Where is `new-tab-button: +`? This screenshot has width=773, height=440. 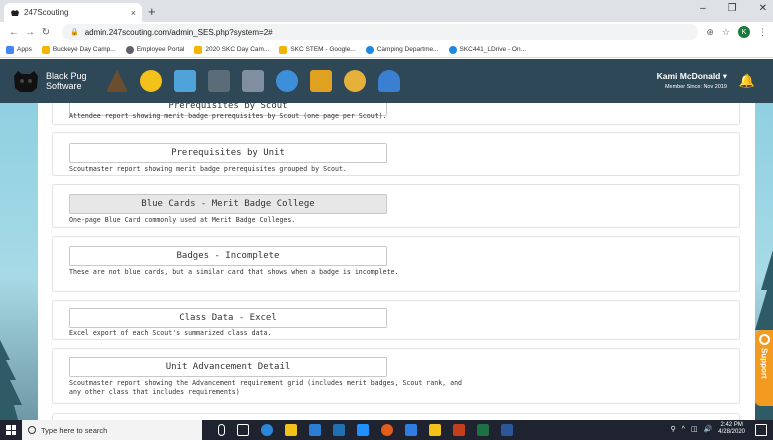
new-tab-button: + is located at coordinates (152, 11).